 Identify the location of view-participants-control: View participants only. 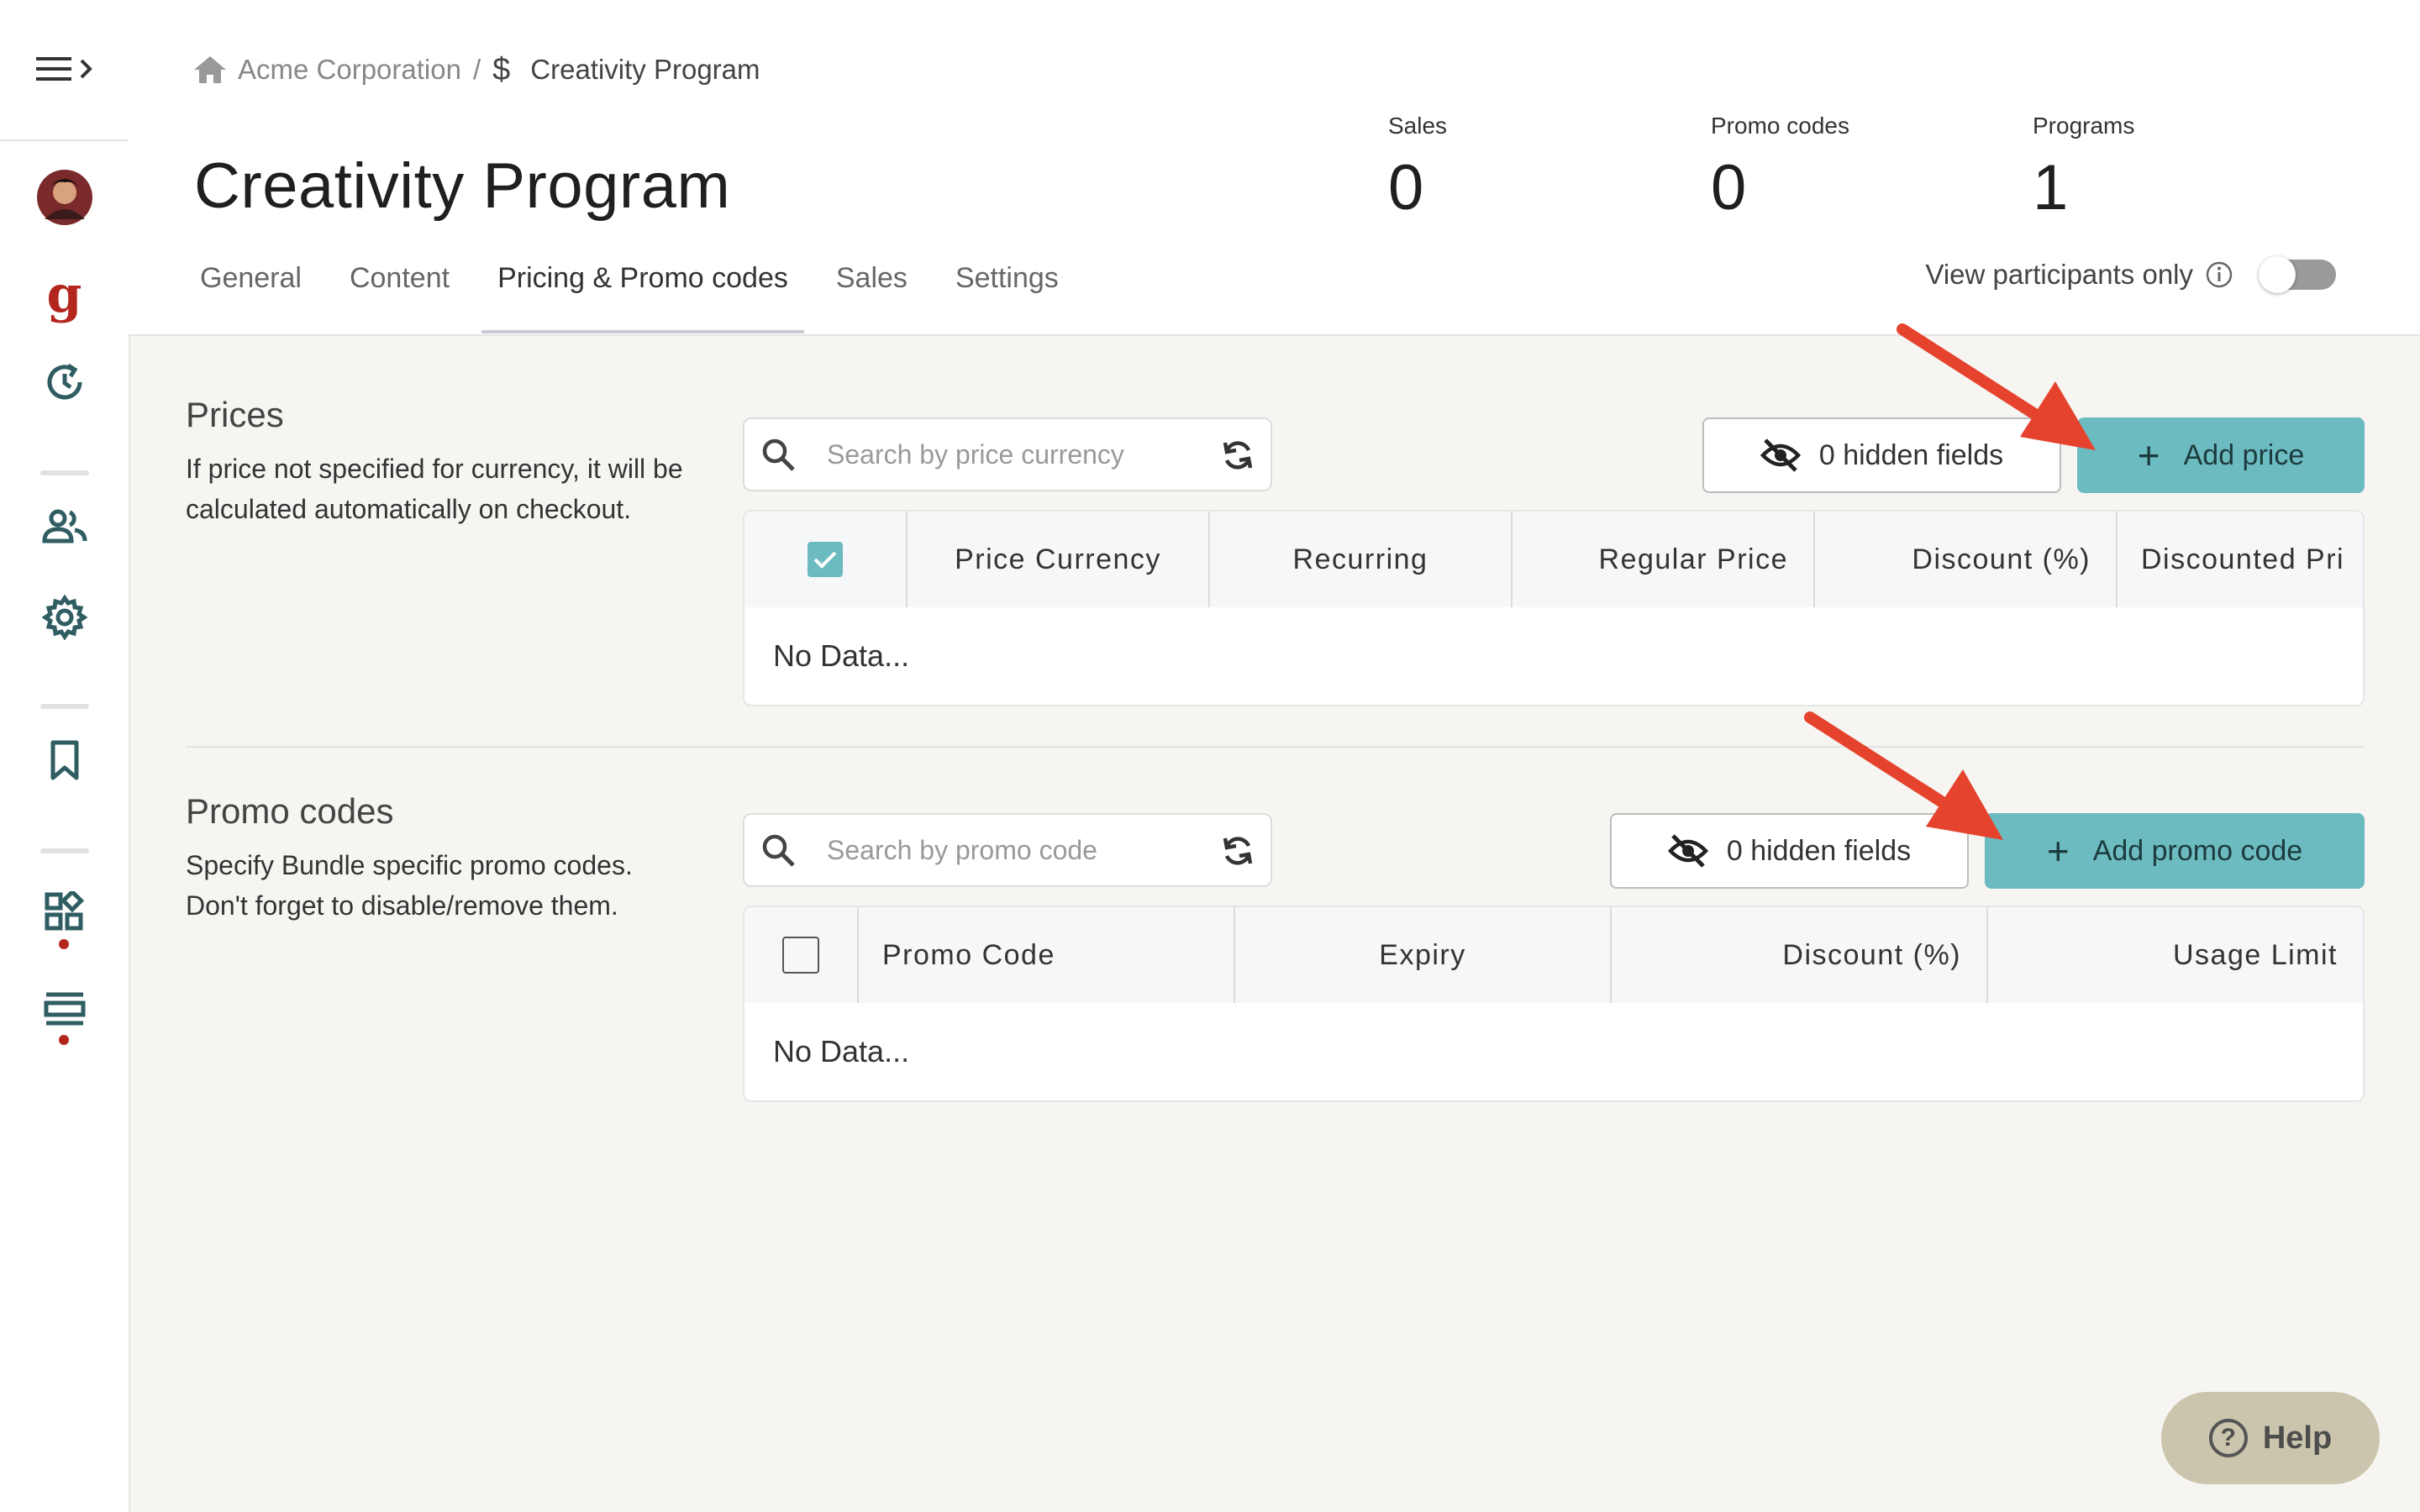
(2130, 274).